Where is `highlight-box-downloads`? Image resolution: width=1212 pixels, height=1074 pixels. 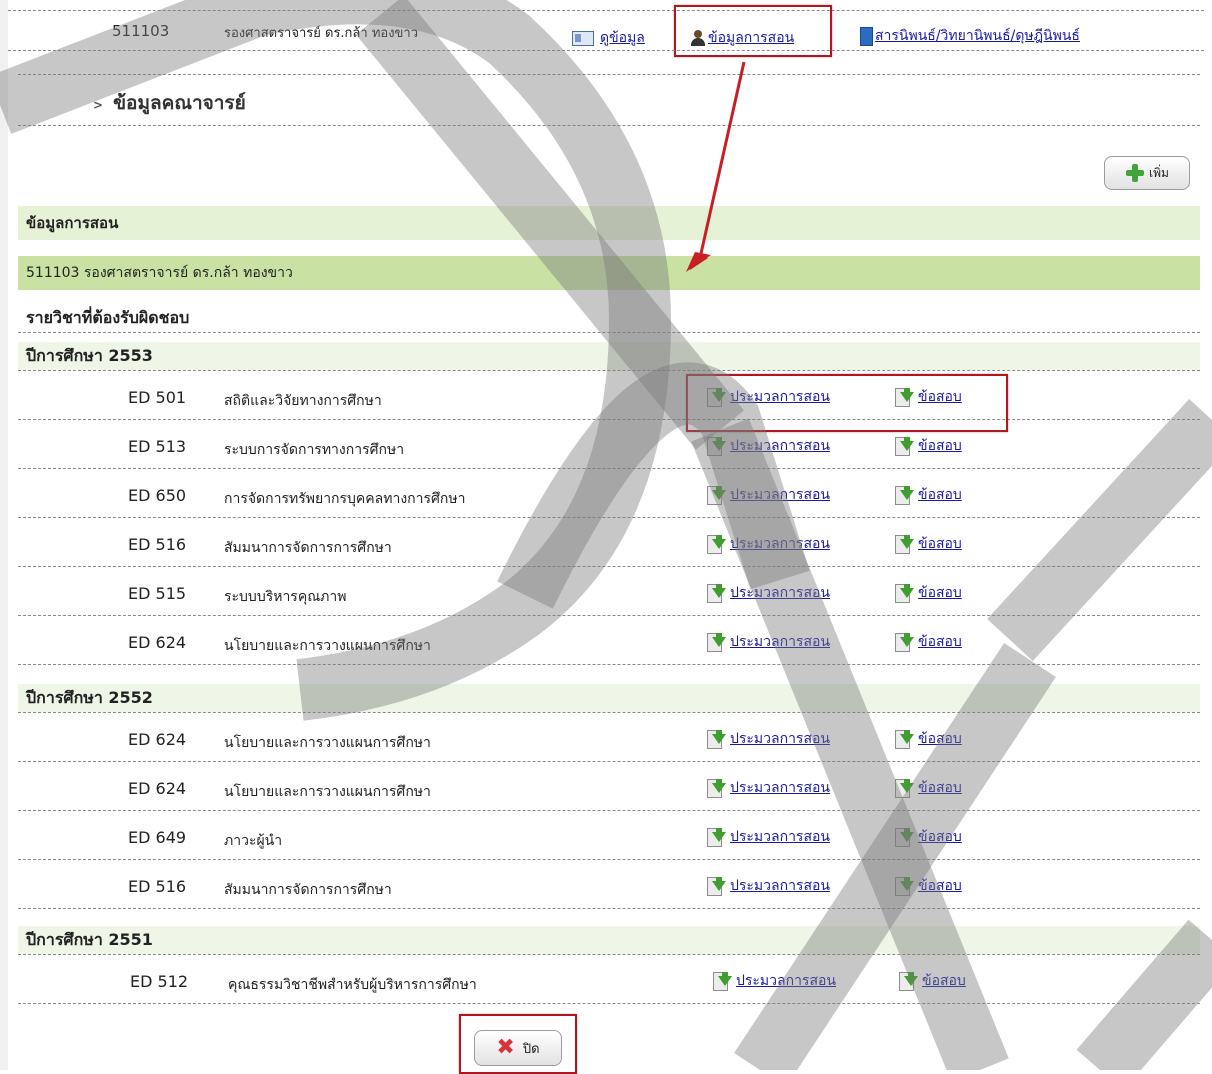
highlight-box-downloads is located at coordinates (847, 403).